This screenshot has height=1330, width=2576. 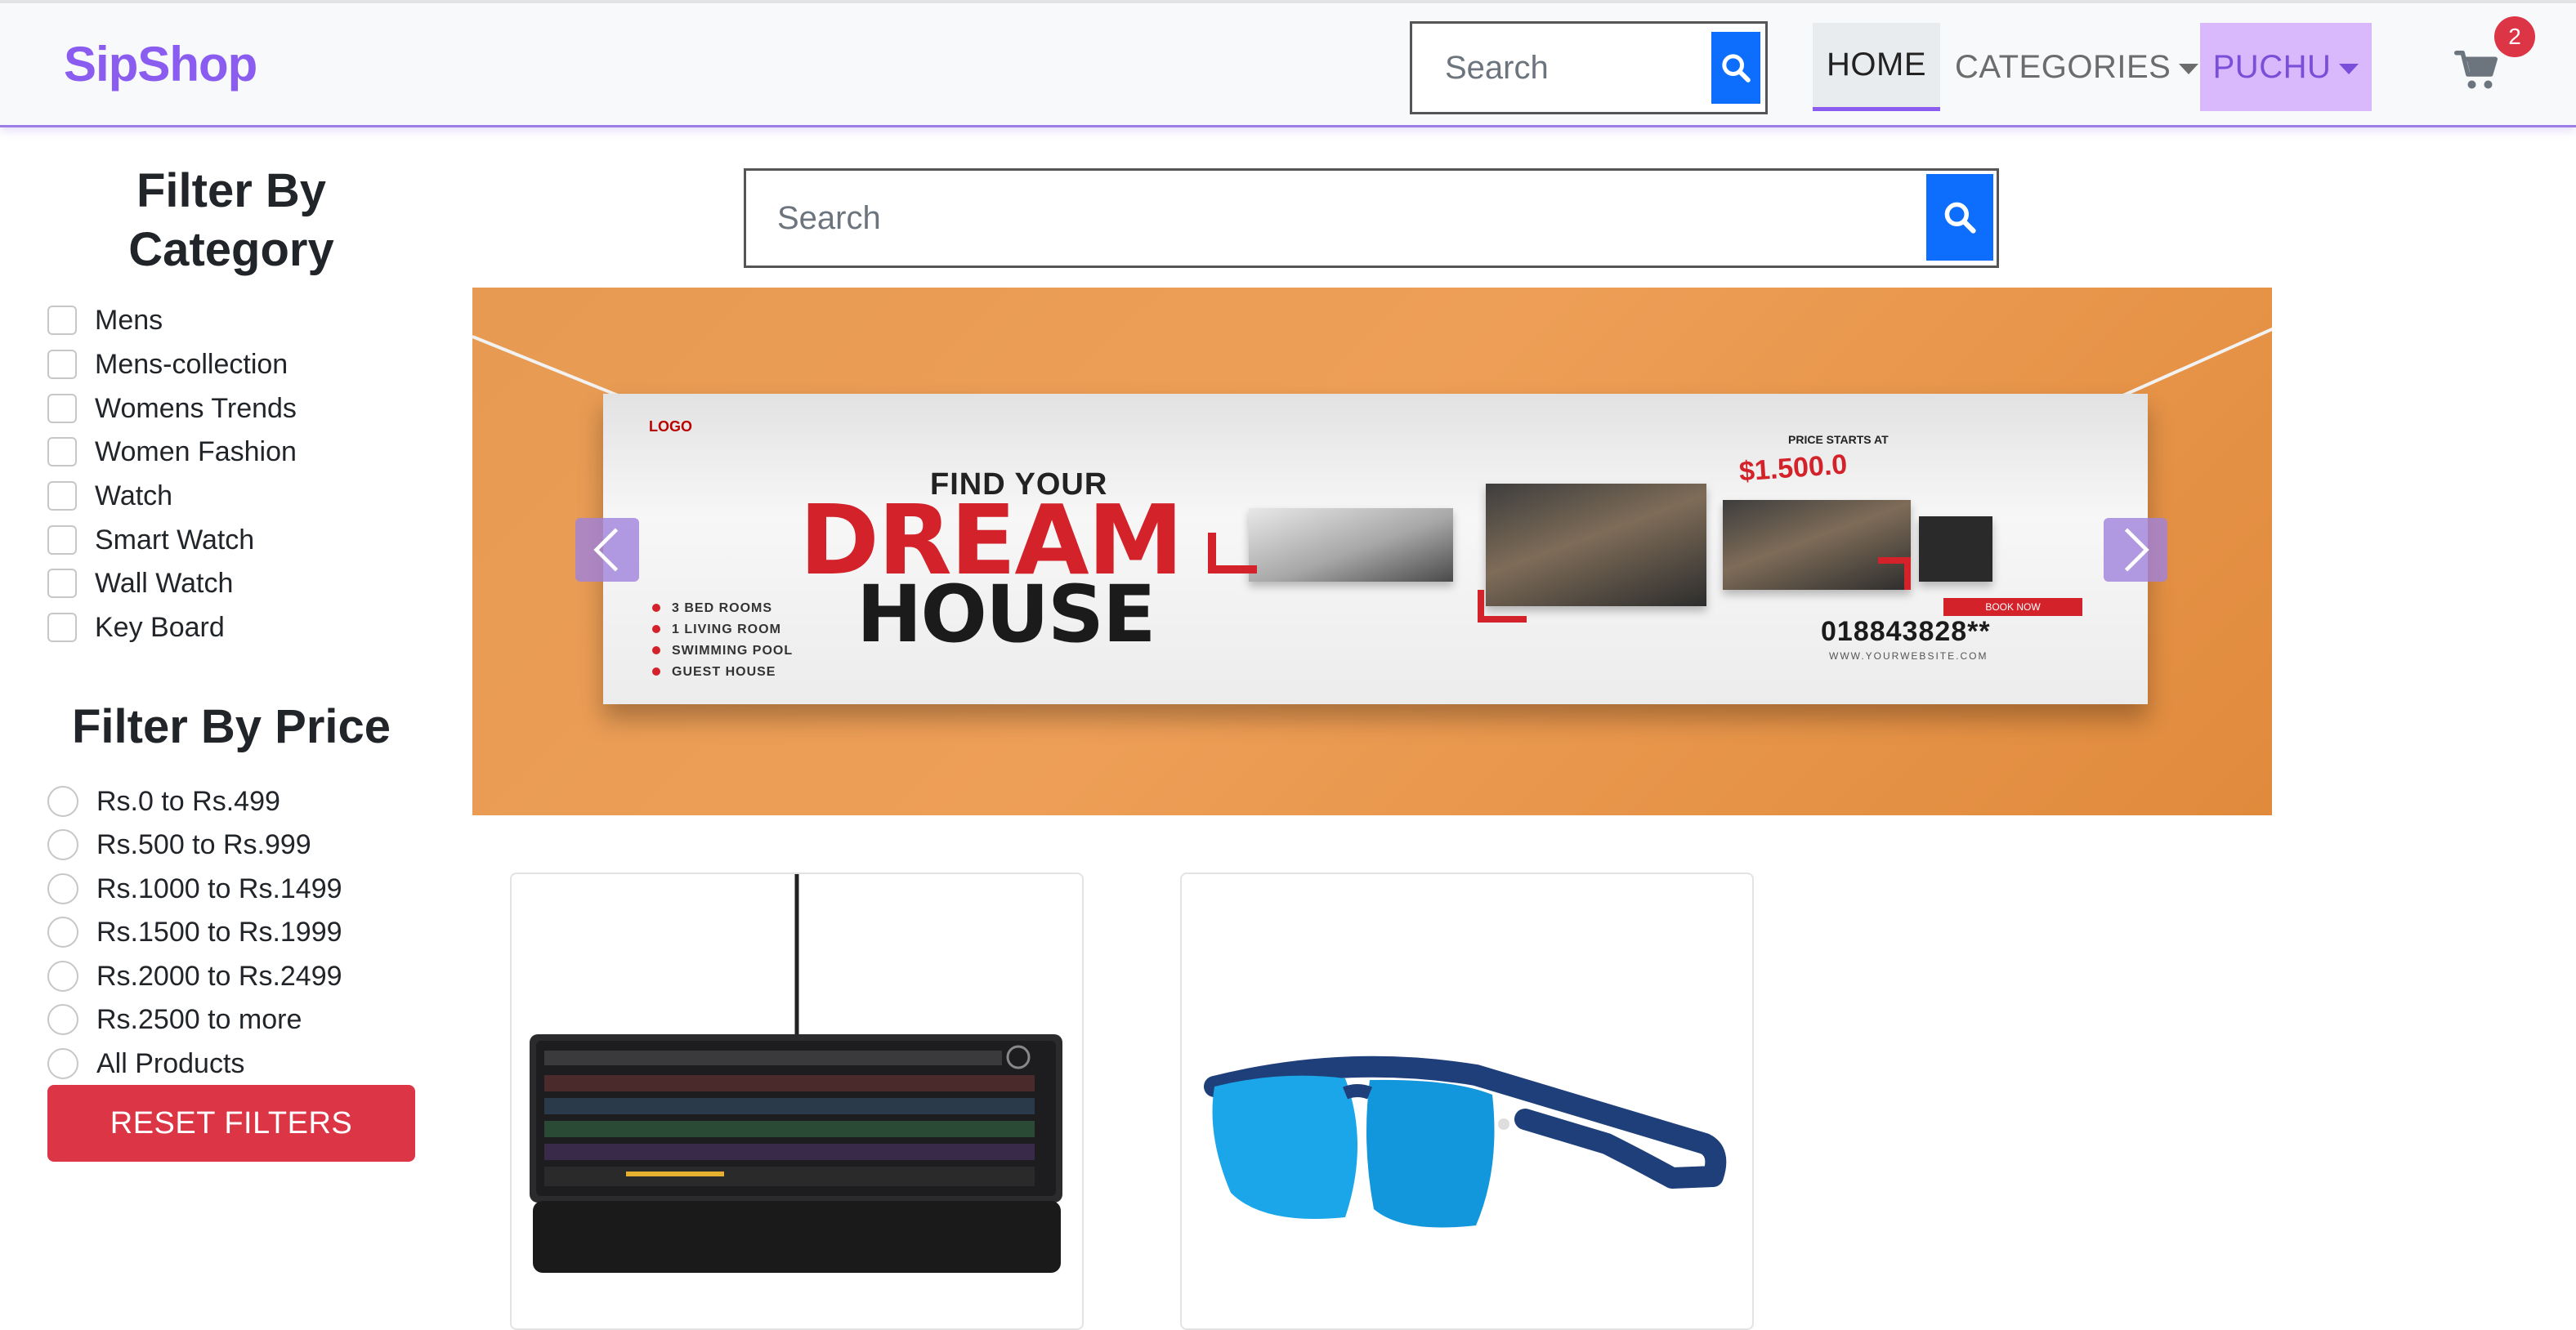 I want to click on category-checkbox-key-board: Key Board, so click(x=136, y=627).